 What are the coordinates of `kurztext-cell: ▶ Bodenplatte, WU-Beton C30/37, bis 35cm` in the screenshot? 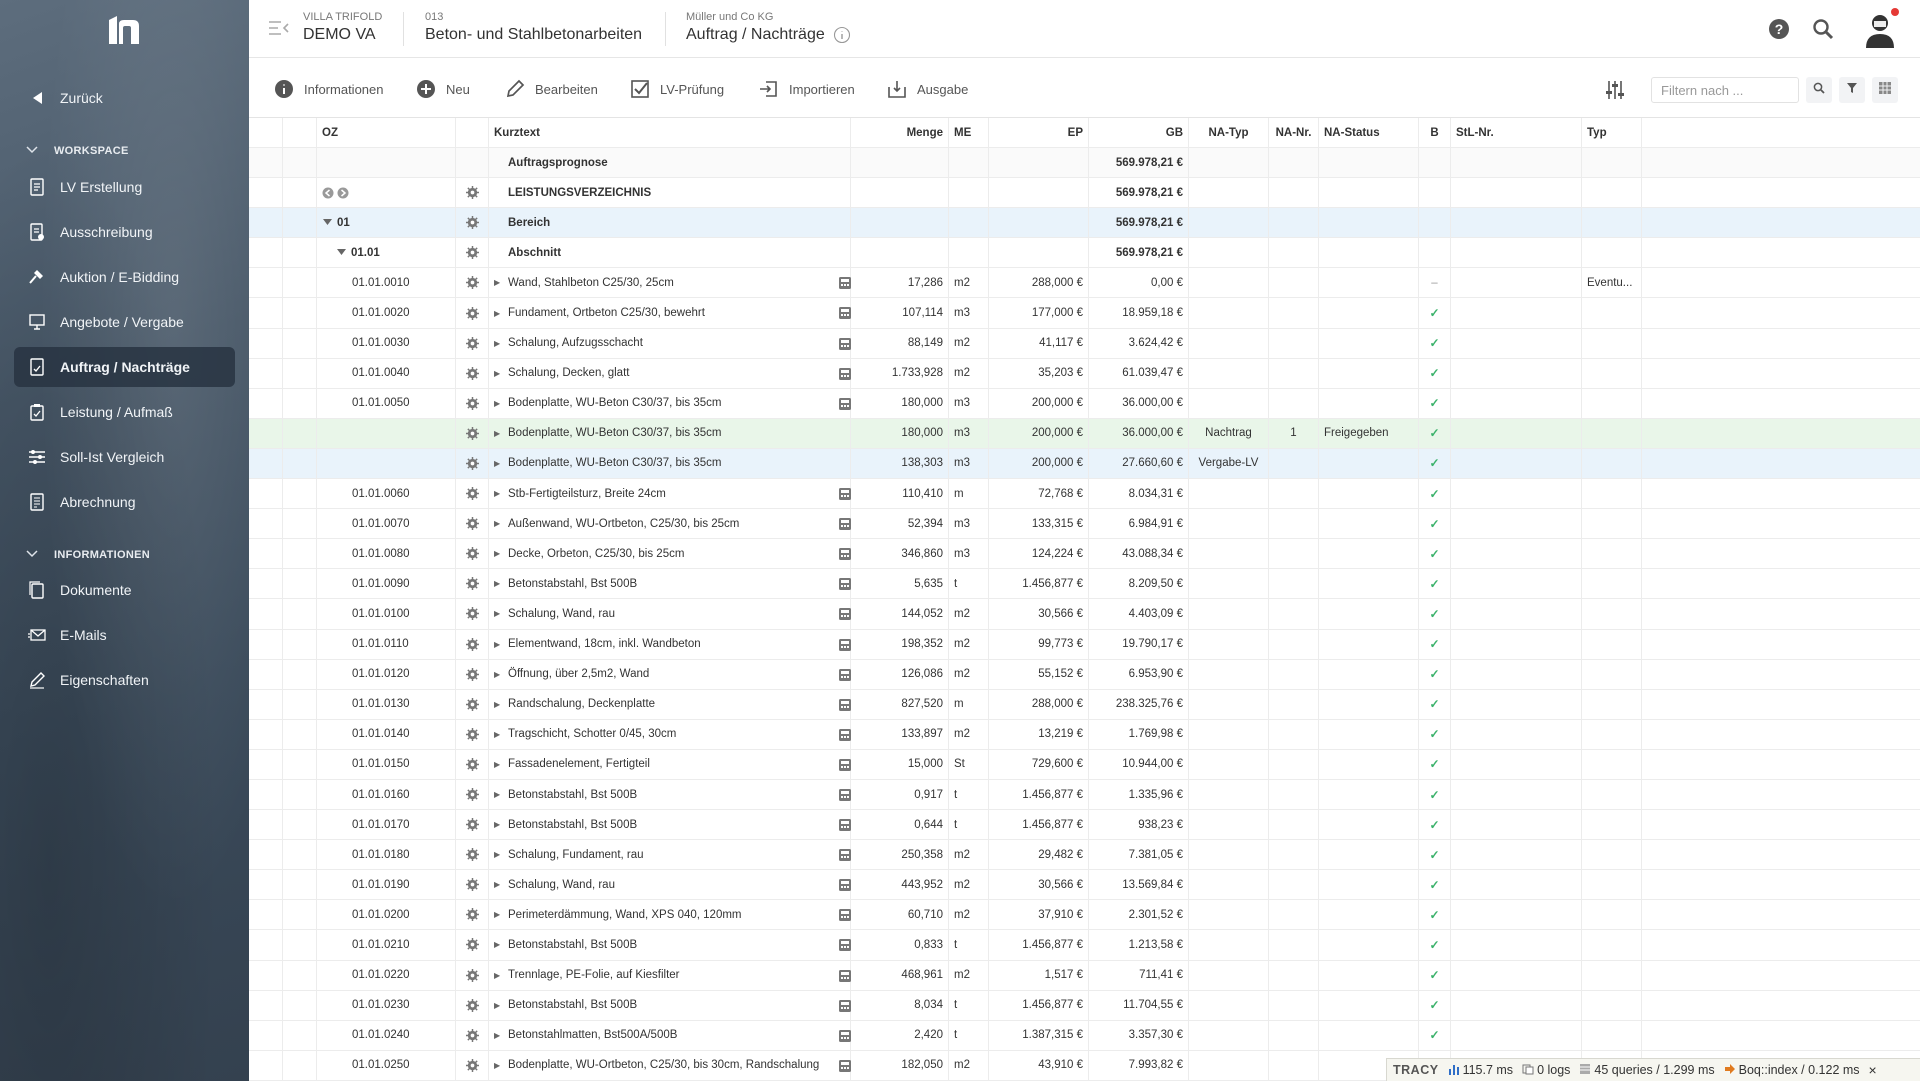 It's located at (670, 463).